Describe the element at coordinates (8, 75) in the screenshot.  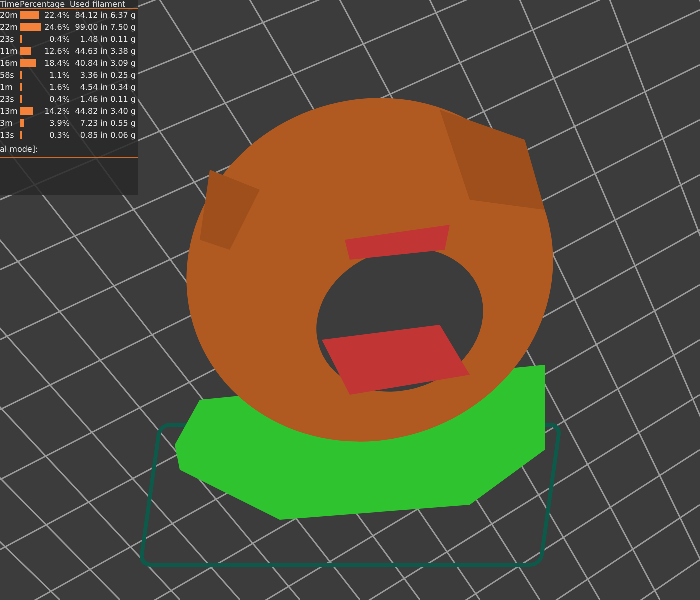
I see `time-cell-text: 58s` at that location.